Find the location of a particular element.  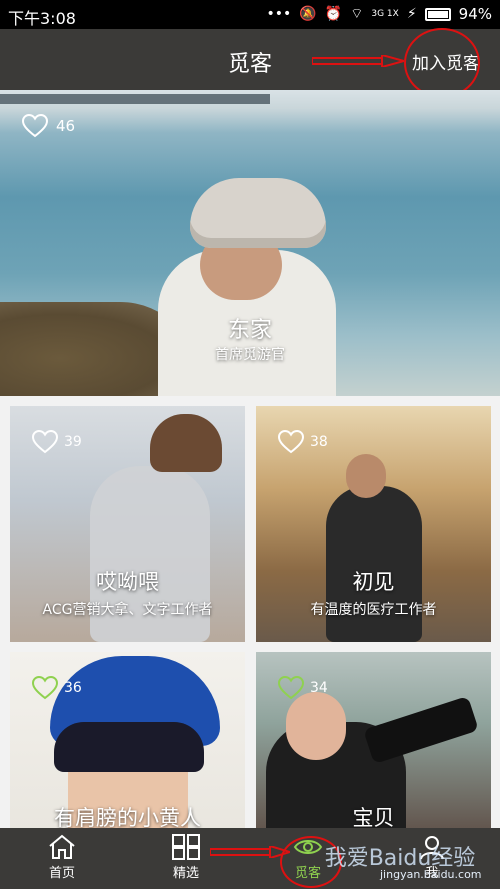

like-count: 46 is located at coordinates (66, 126).